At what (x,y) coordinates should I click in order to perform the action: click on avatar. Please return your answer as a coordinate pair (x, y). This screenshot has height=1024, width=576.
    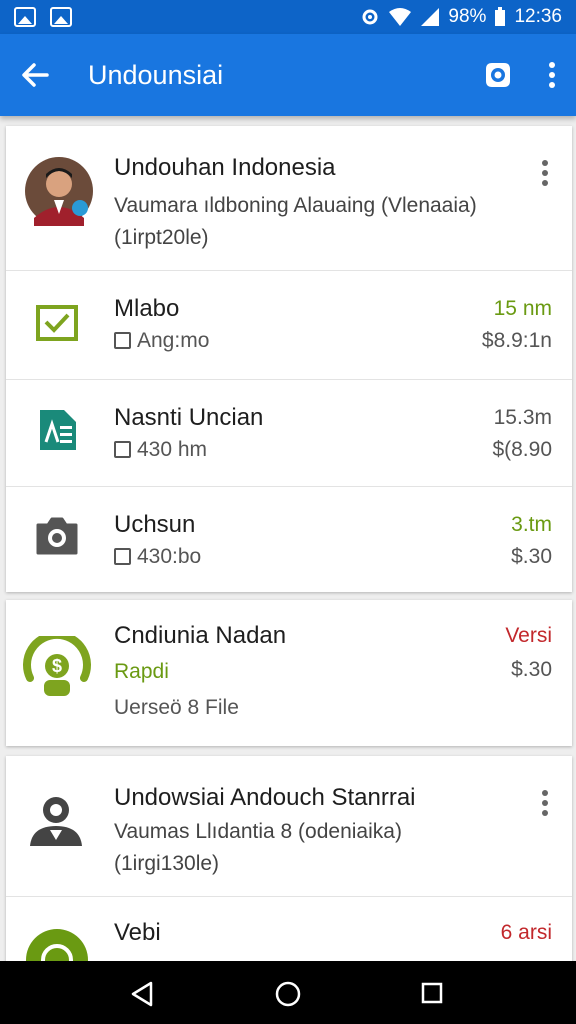
    Looking at the image, I should click on (59, 191).